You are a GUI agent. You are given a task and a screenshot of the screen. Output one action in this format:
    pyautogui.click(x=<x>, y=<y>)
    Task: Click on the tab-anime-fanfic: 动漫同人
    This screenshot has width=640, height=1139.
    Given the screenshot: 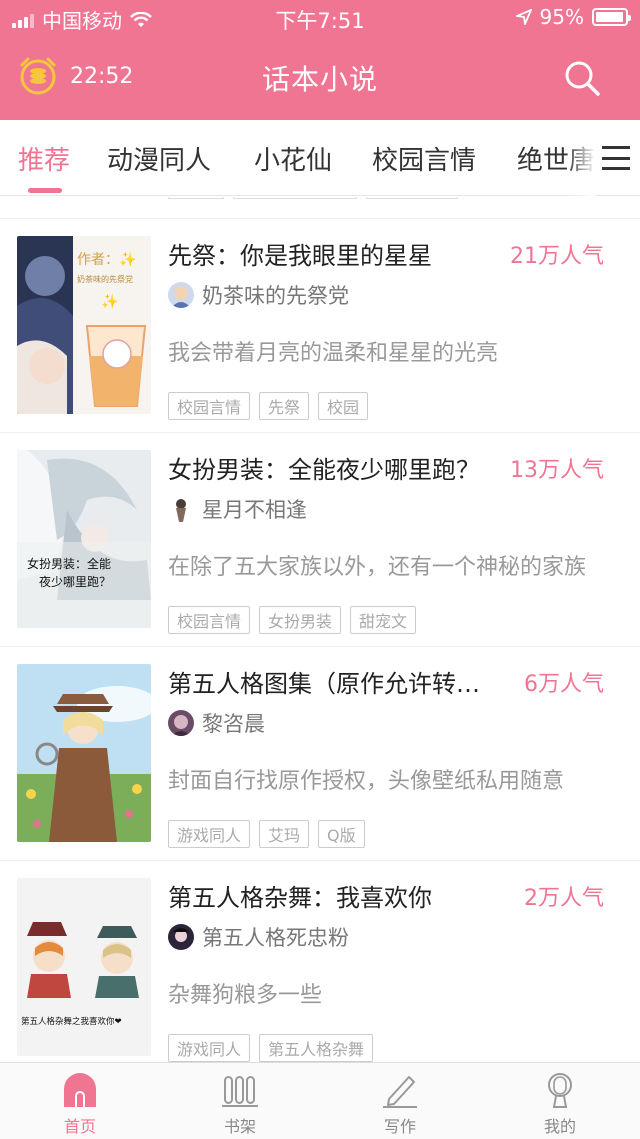 What is the action you would take?
    pyautogui.click(x=159, y=158)
    